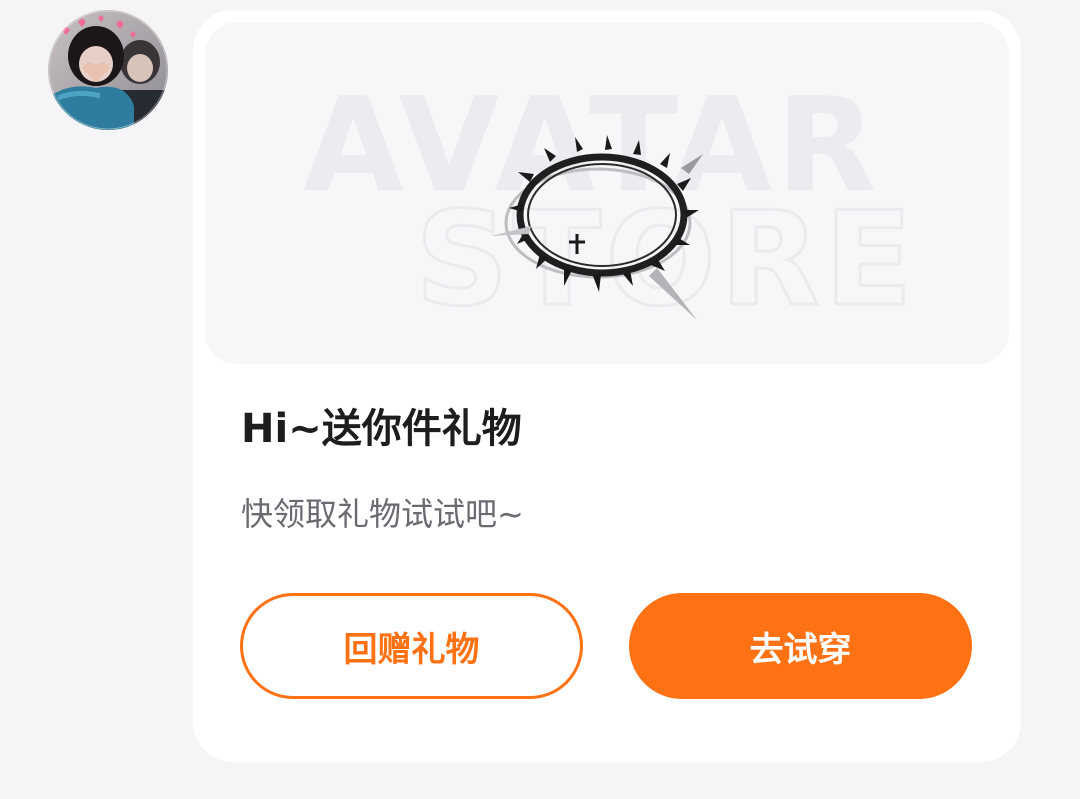  Describe the element at coordinates (382, 514) in the screenshot. I see `gift-subtitle: 快领取礼物试试吧~` at that location.